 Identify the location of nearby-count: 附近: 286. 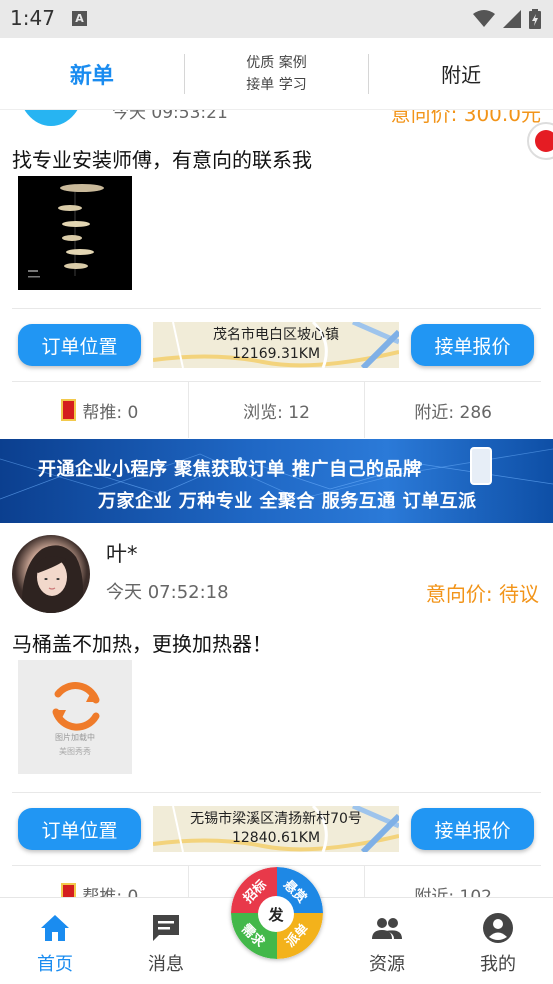
(453, 412).